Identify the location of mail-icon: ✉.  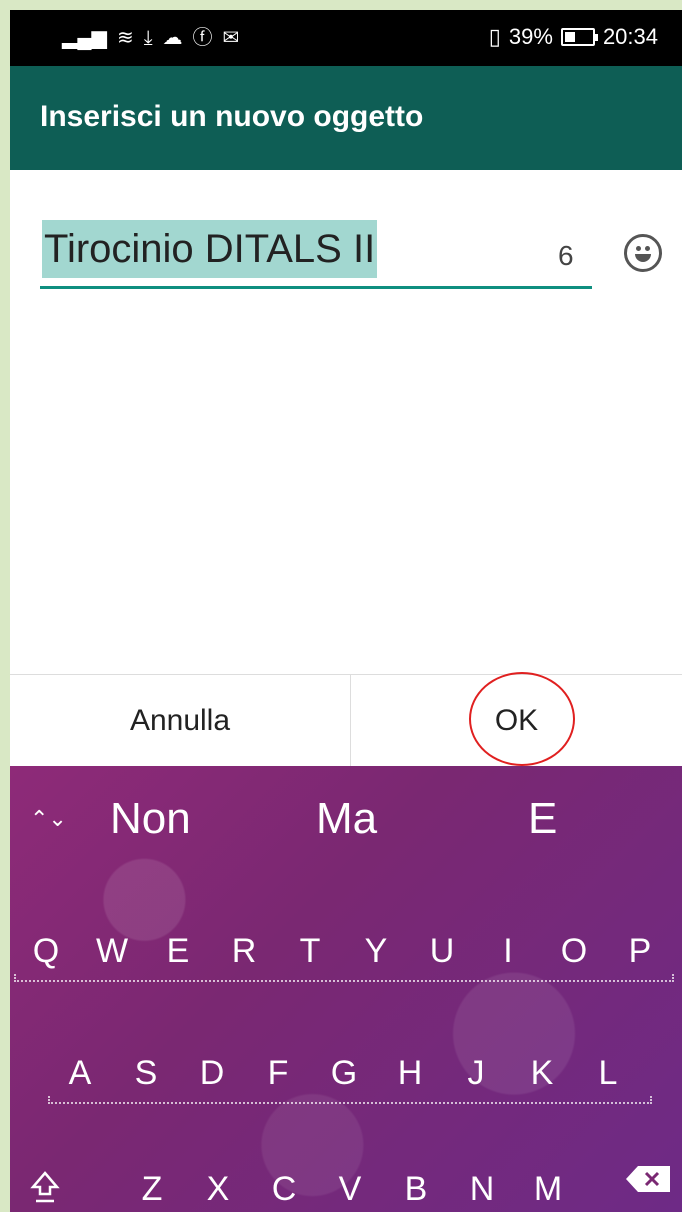
(231, 38).